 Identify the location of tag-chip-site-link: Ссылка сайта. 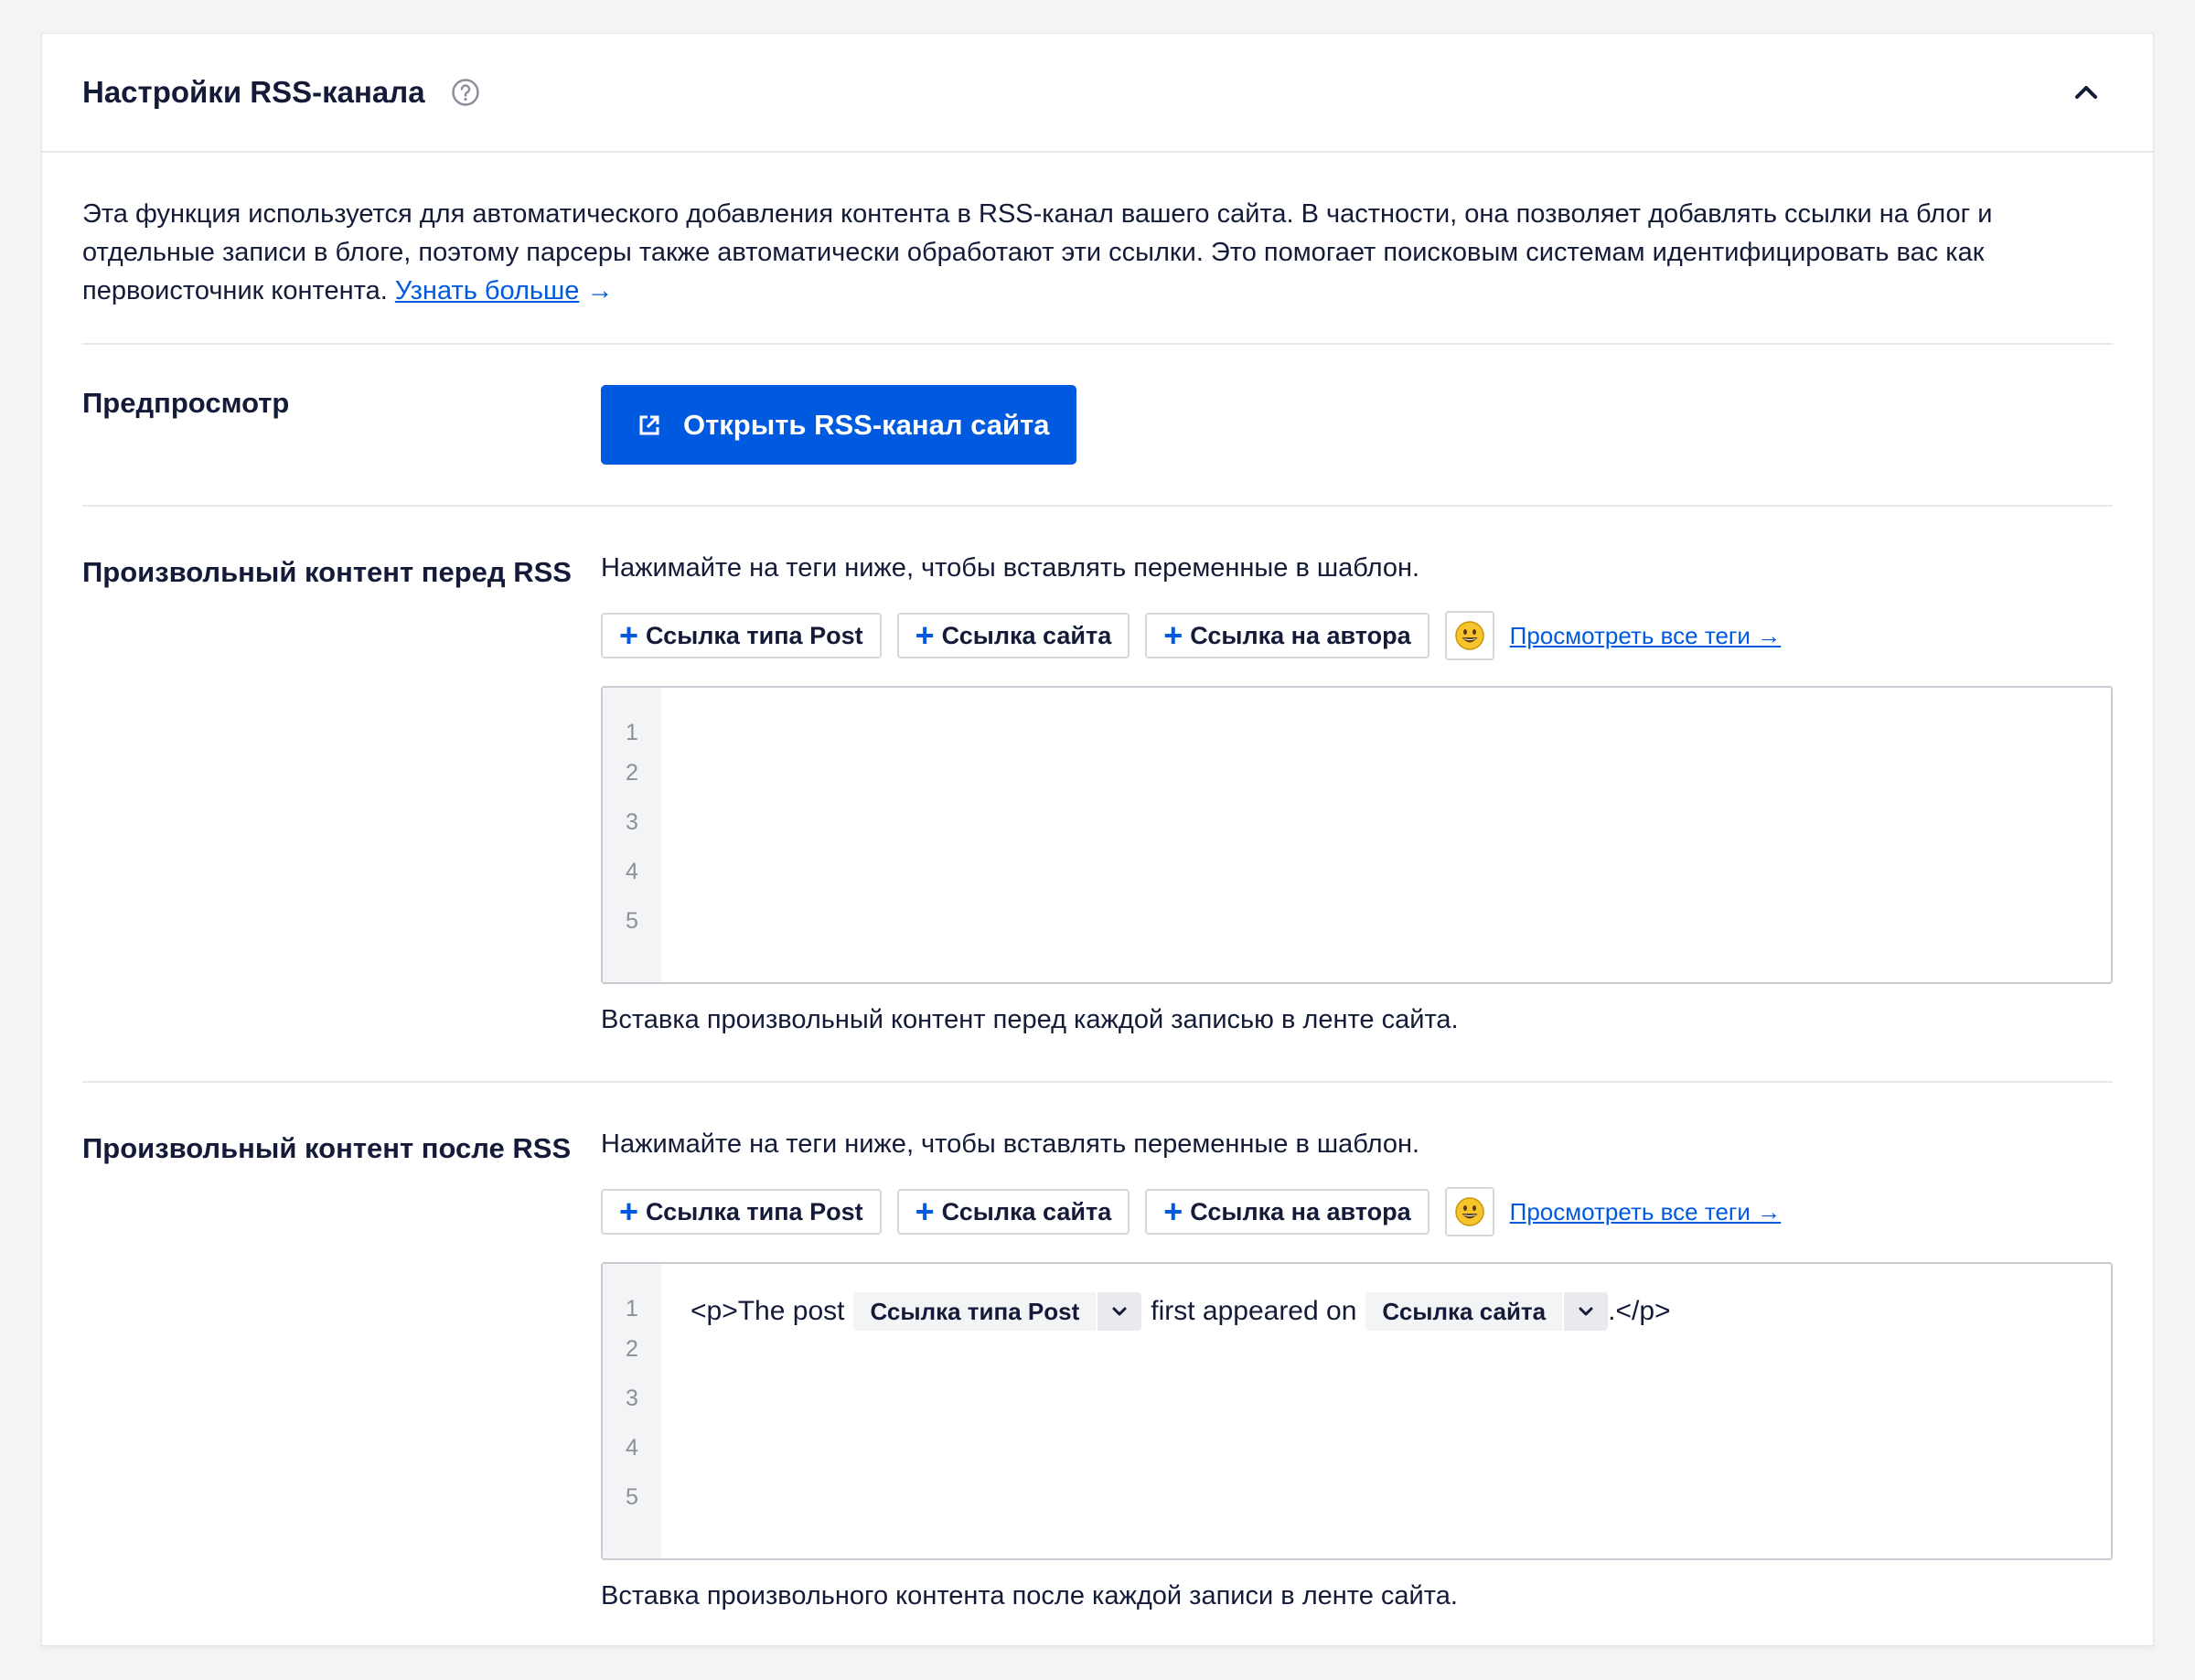
(1487, 1311).